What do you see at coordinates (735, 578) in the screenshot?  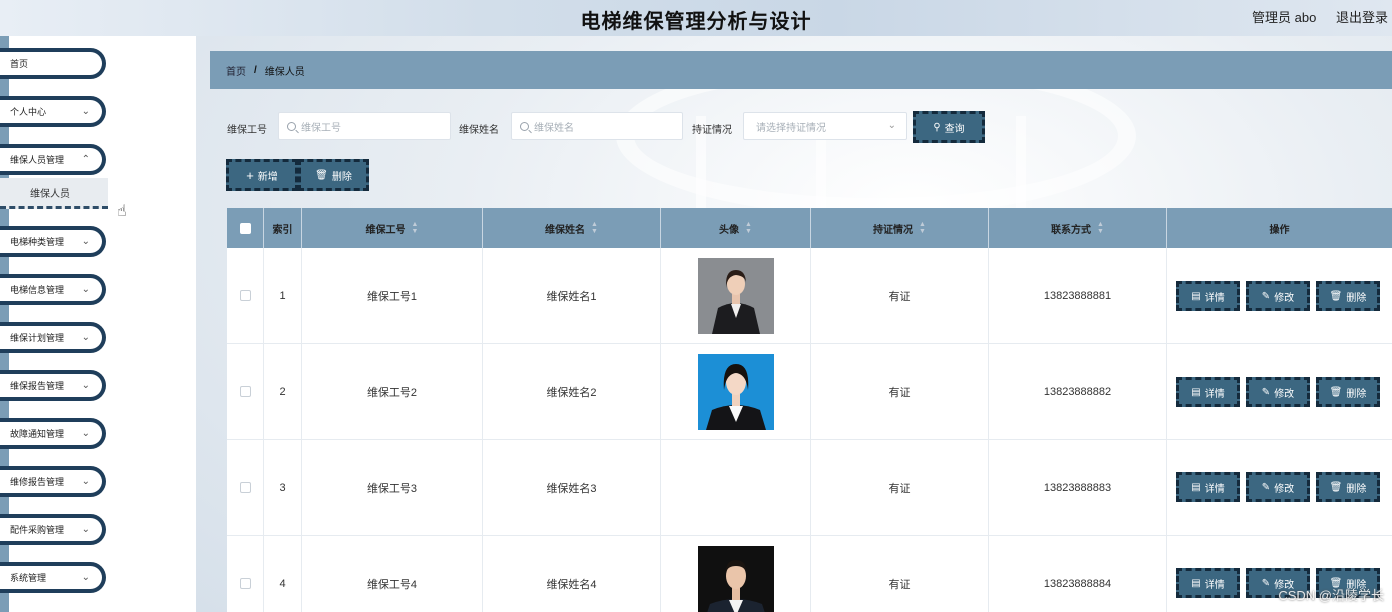 I see `avatar-male-suit-dark` at bounding box center [735, 578].